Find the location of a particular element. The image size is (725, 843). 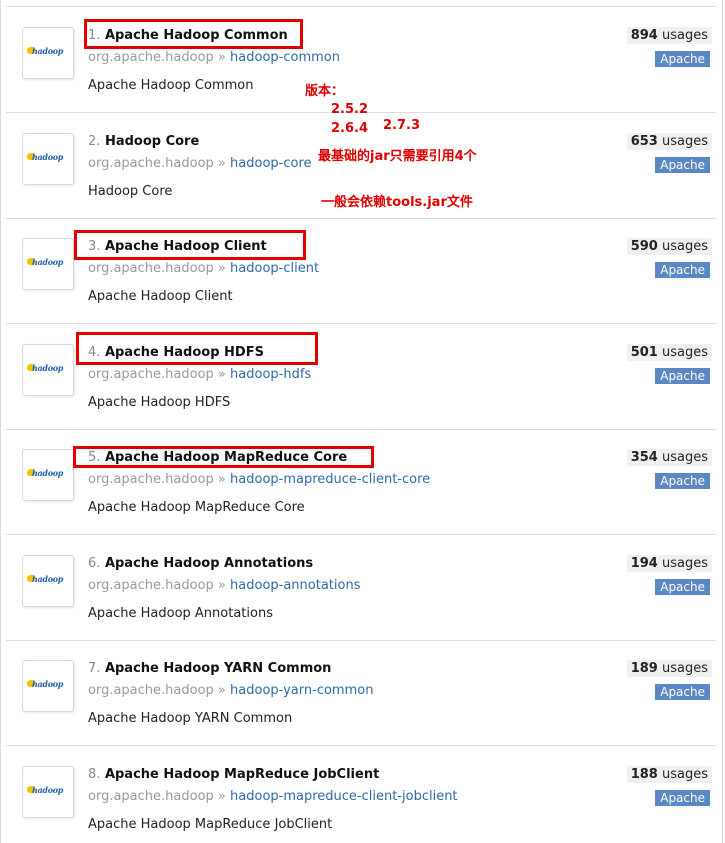

result-coordinates: org.apache.hadoop » hadoop-common is located at coordinates (214, 57).